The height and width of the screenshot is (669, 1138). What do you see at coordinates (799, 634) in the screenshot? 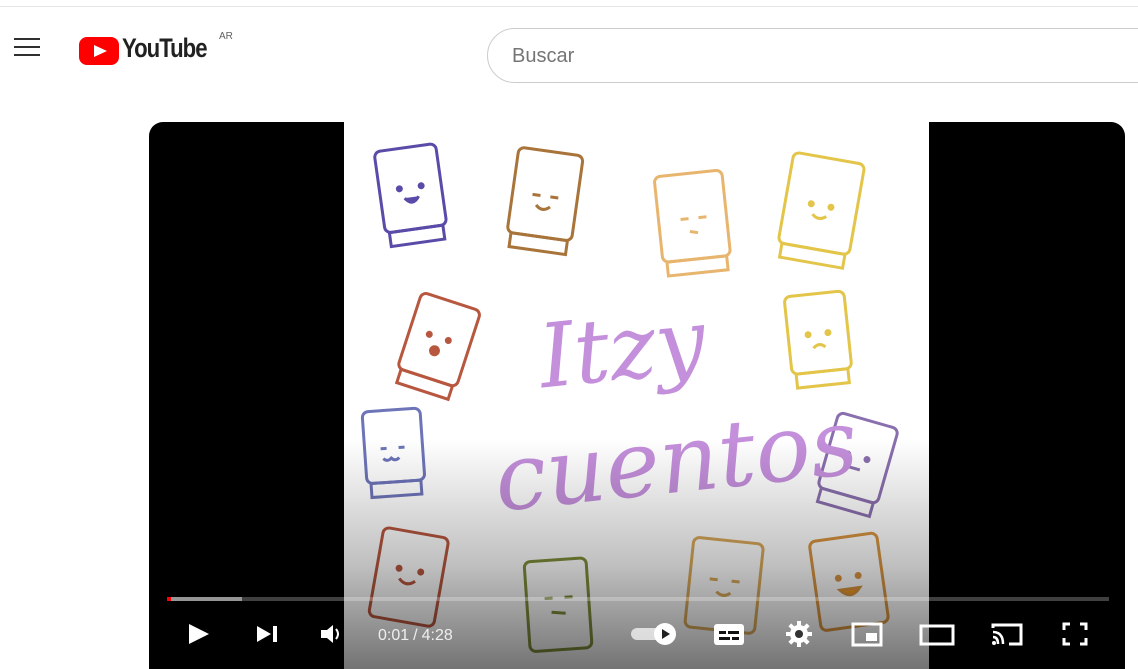
I see `settings-icon` at bounding box center [799, 634].